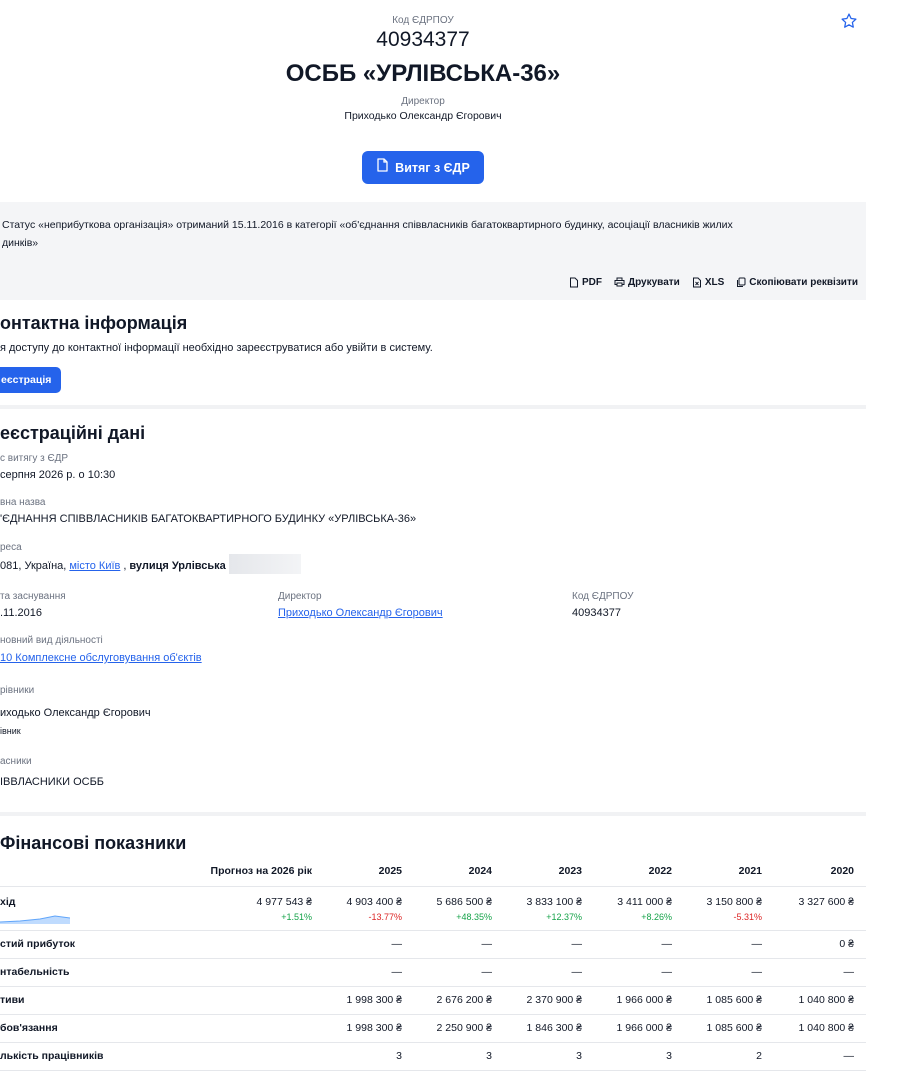  I want to click on xls-label: XLS, so click(714, 282).